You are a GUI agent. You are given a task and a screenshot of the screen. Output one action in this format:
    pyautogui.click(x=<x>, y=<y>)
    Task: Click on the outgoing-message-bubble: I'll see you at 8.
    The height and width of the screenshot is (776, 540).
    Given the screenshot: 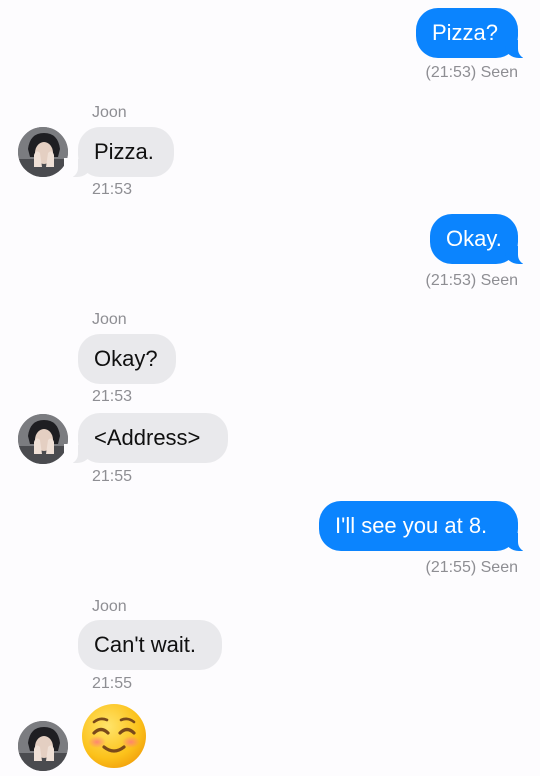 What is the action you would take?
    pyautogui.click(x=425, y=526)
    